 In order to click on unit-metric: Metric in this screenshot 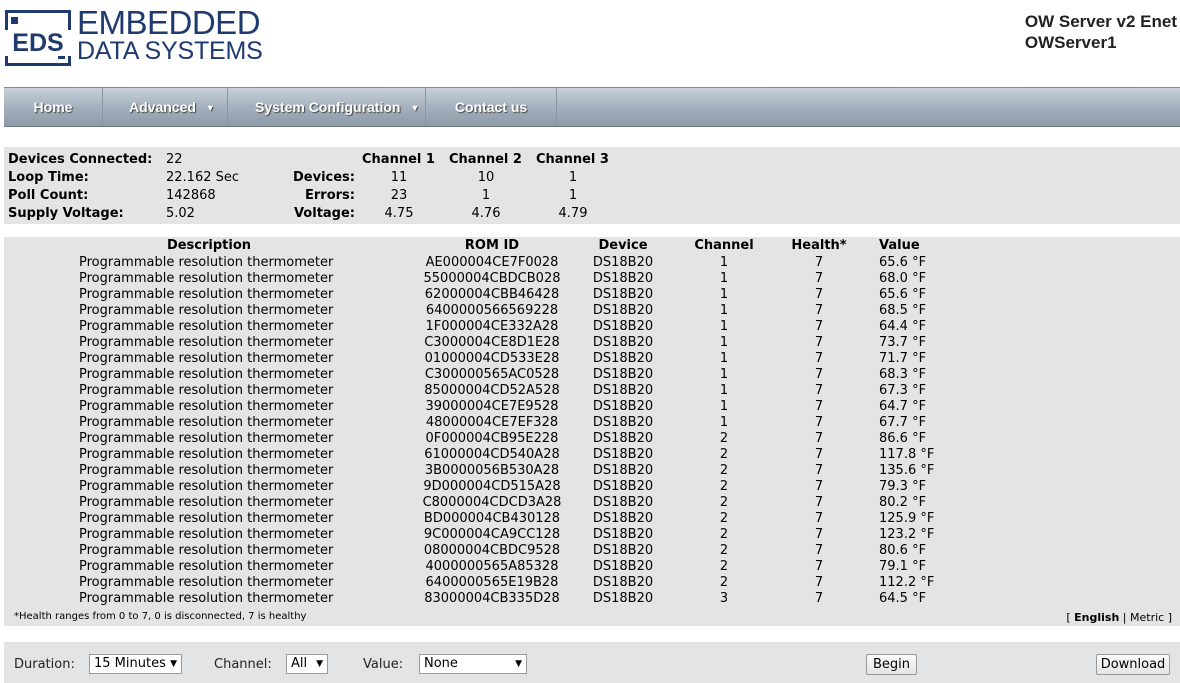, I will do `click(1147, 617)`.